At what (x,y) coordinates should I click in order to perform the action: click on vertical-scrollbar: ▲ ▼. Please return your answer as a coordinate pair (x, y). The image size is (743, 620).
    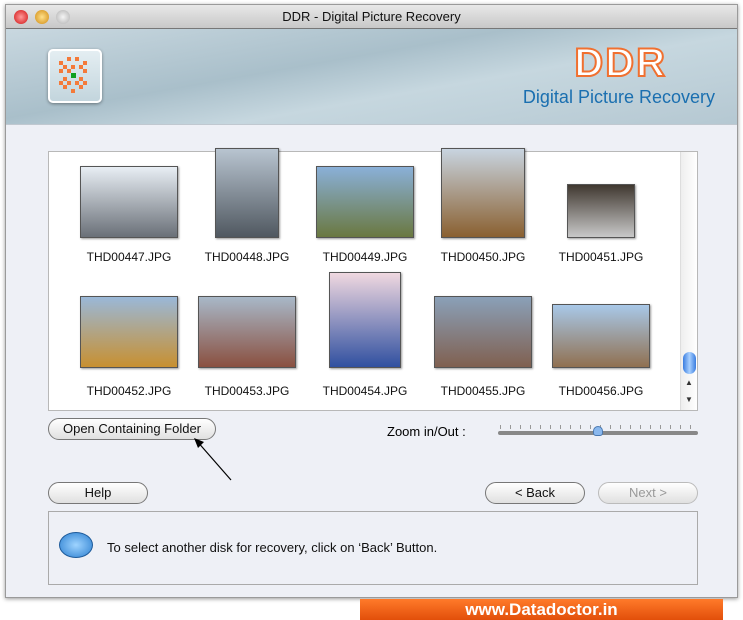
    Looking at the image, I should click on (688, 281).